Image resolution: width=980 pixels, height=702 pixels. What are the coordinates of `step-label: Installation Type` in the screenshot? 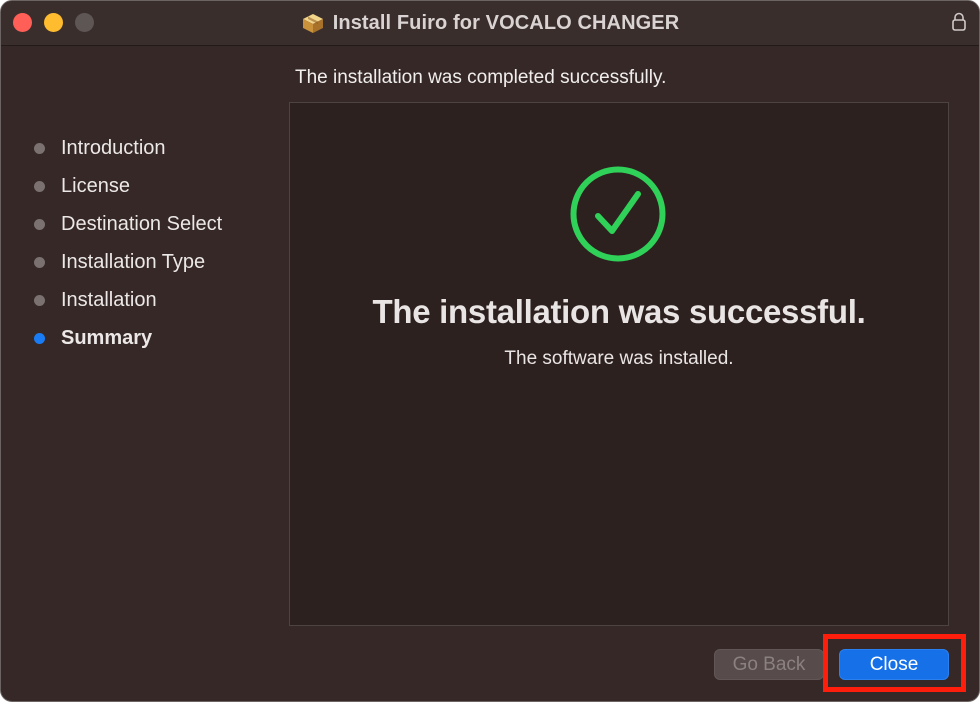 It's located at (133, 261).